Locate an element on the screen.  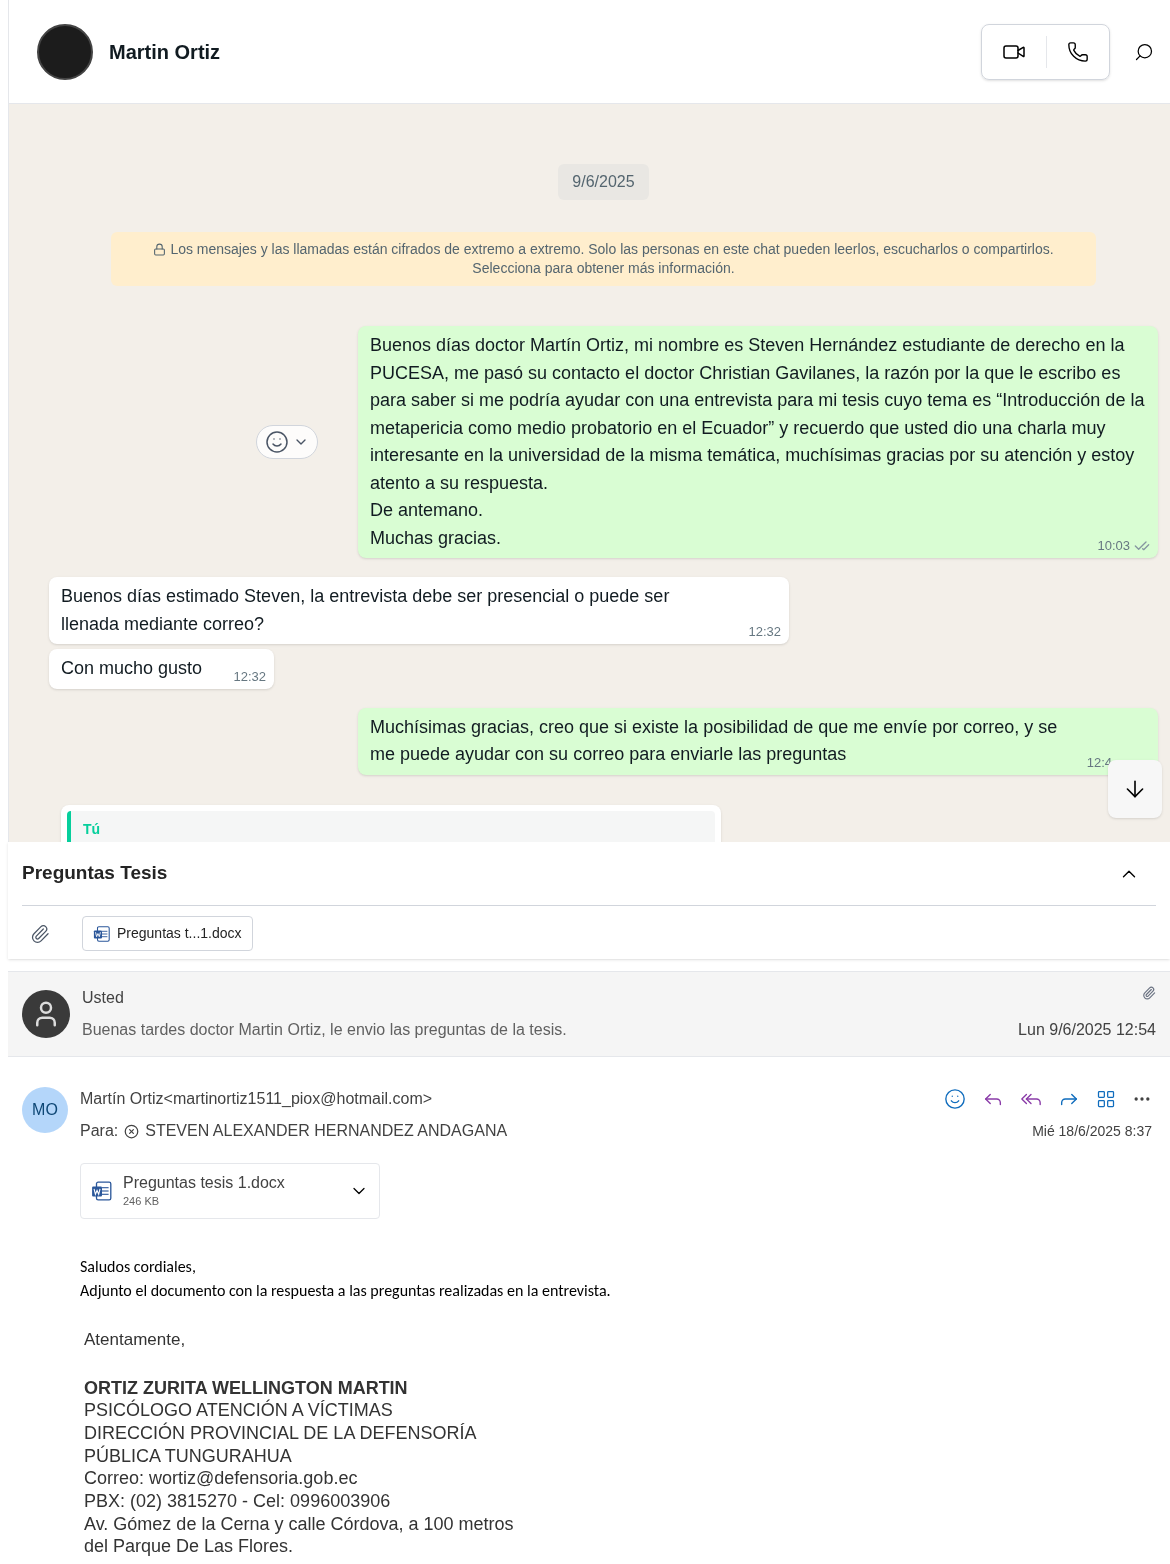
body-text: Adjunto el documento con la respuesta a las preguntas realizadas en la entrevista. is located at coordinates (346, 1291).